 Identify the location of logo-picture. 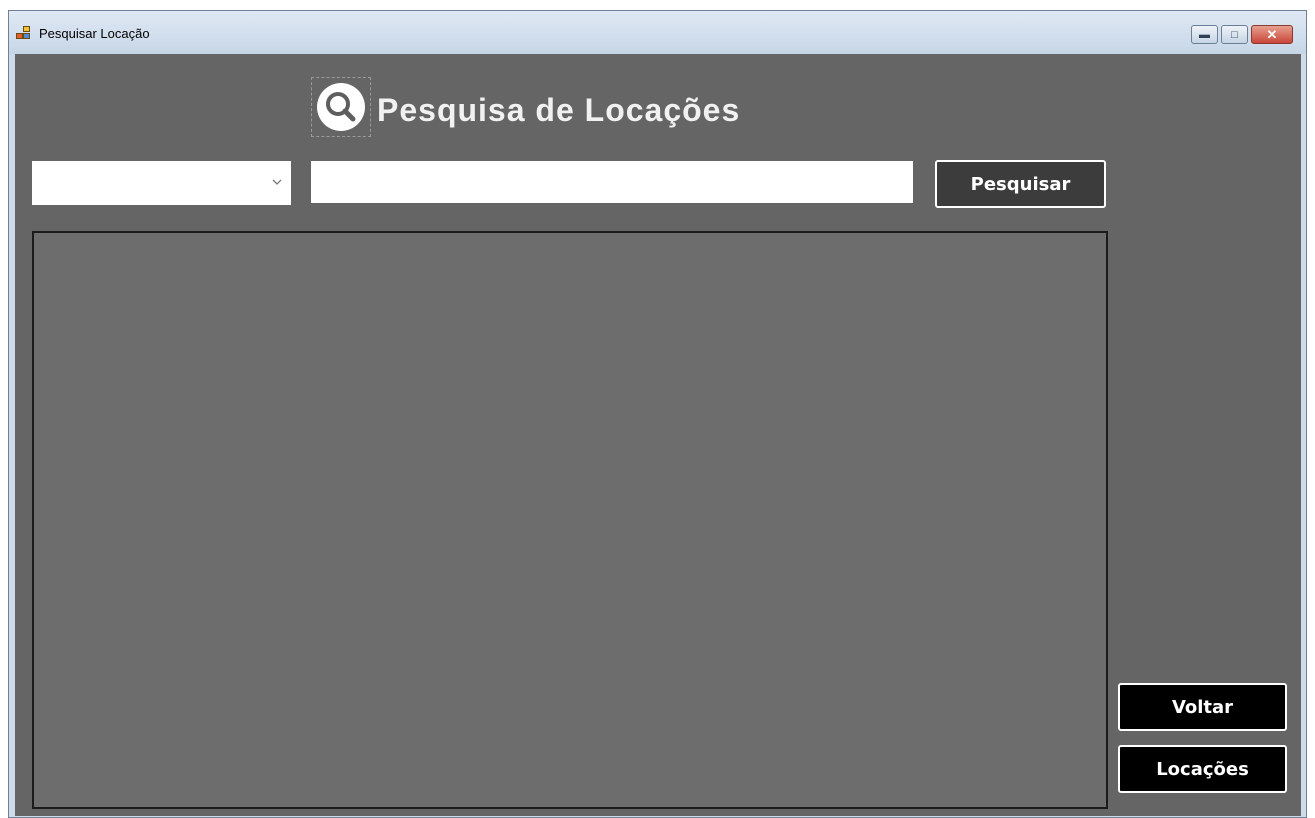
(341, 107).